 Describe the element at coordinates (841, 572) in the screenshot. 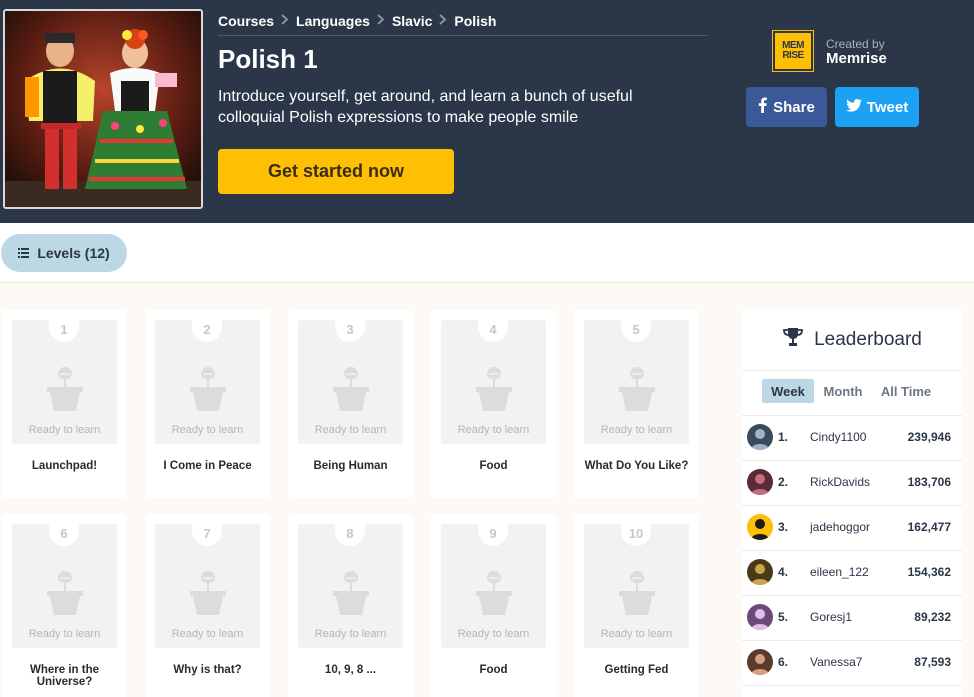

I see `leaderboard-username: eileen_122` at that location.